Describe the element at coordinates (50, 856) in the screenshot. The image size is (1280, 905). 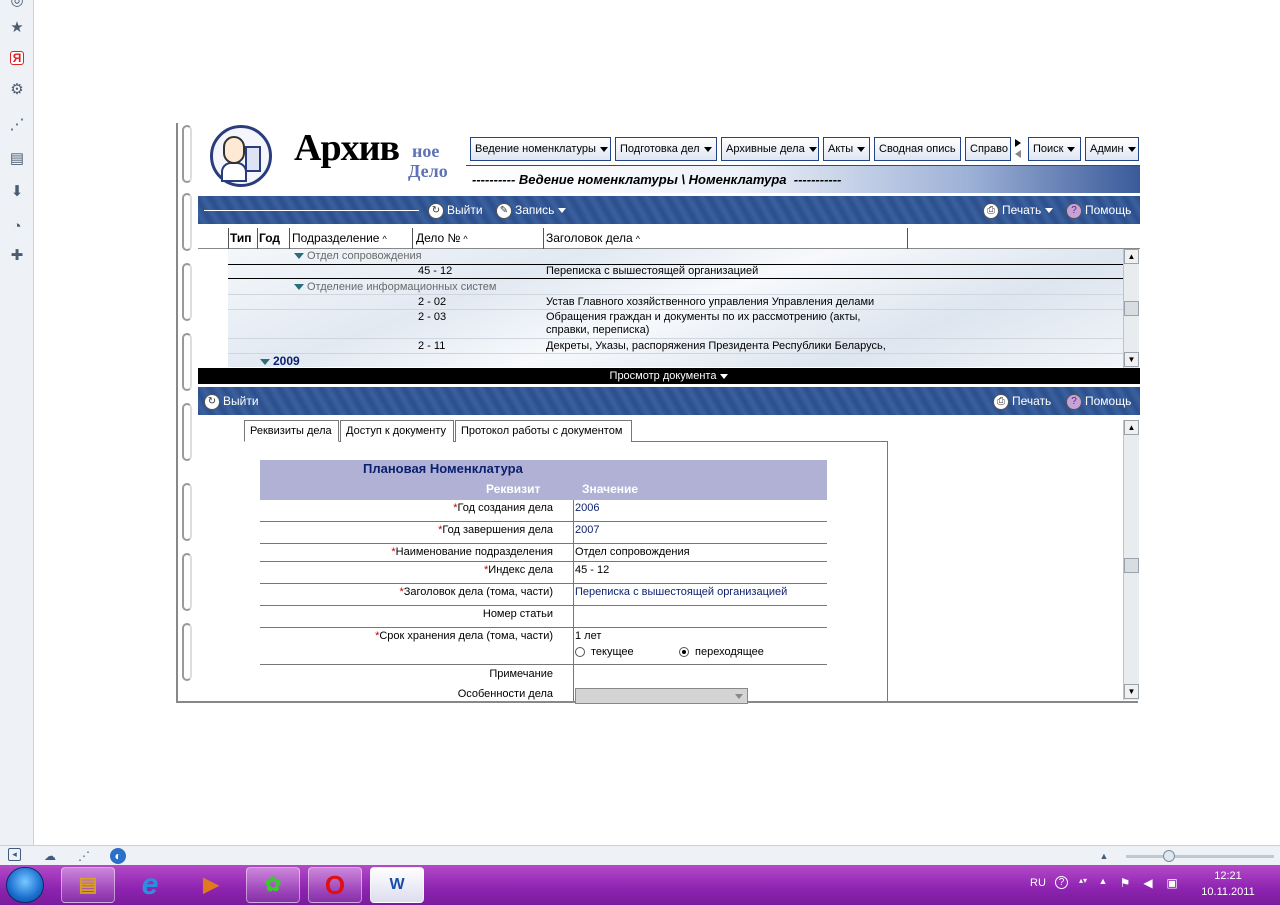
I see `cloud-icon: ☁` at that location.